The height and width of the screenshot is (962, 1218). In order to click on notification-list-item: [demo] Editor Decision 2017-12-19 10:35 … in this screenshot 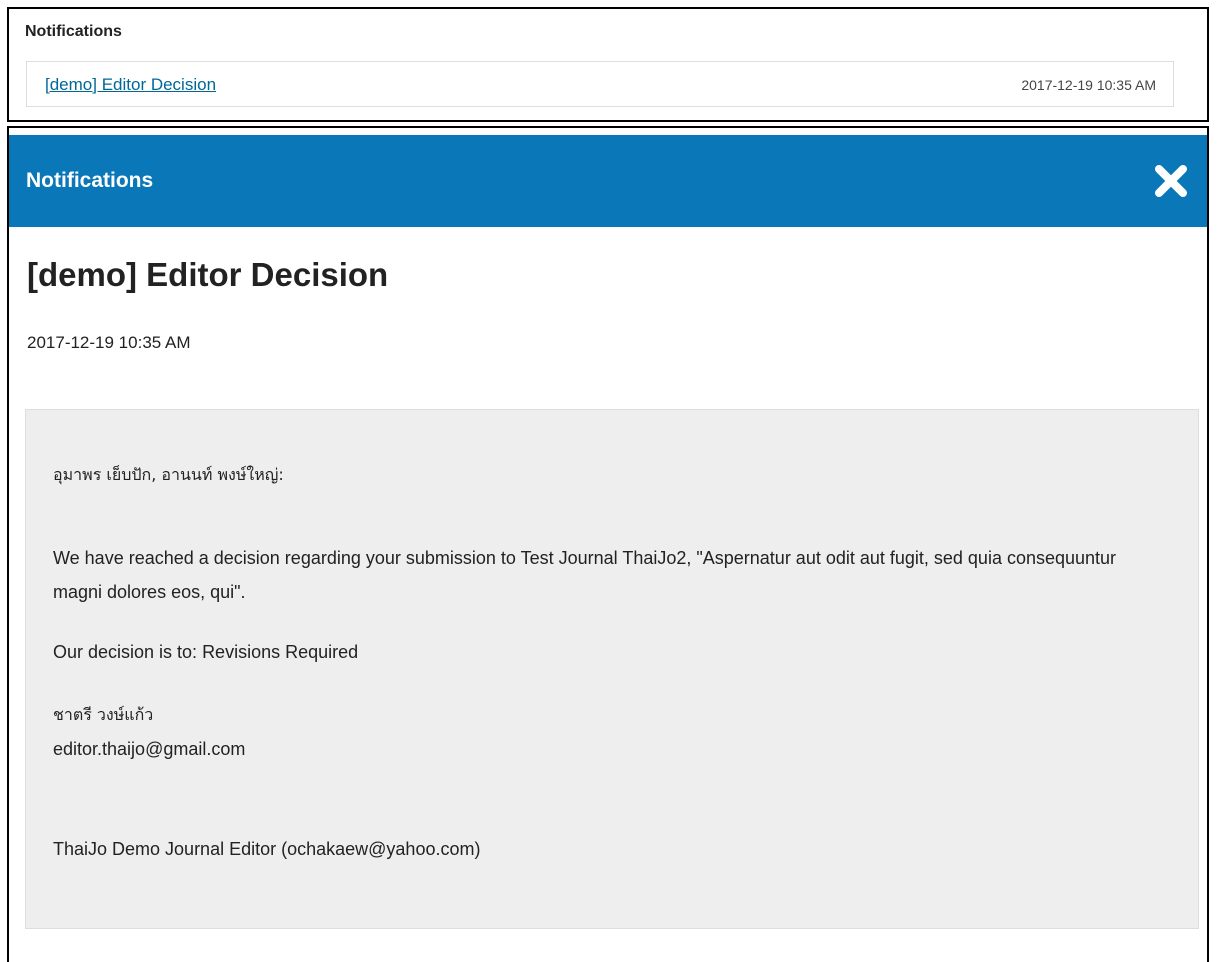, I will do `click(600, 84)`.